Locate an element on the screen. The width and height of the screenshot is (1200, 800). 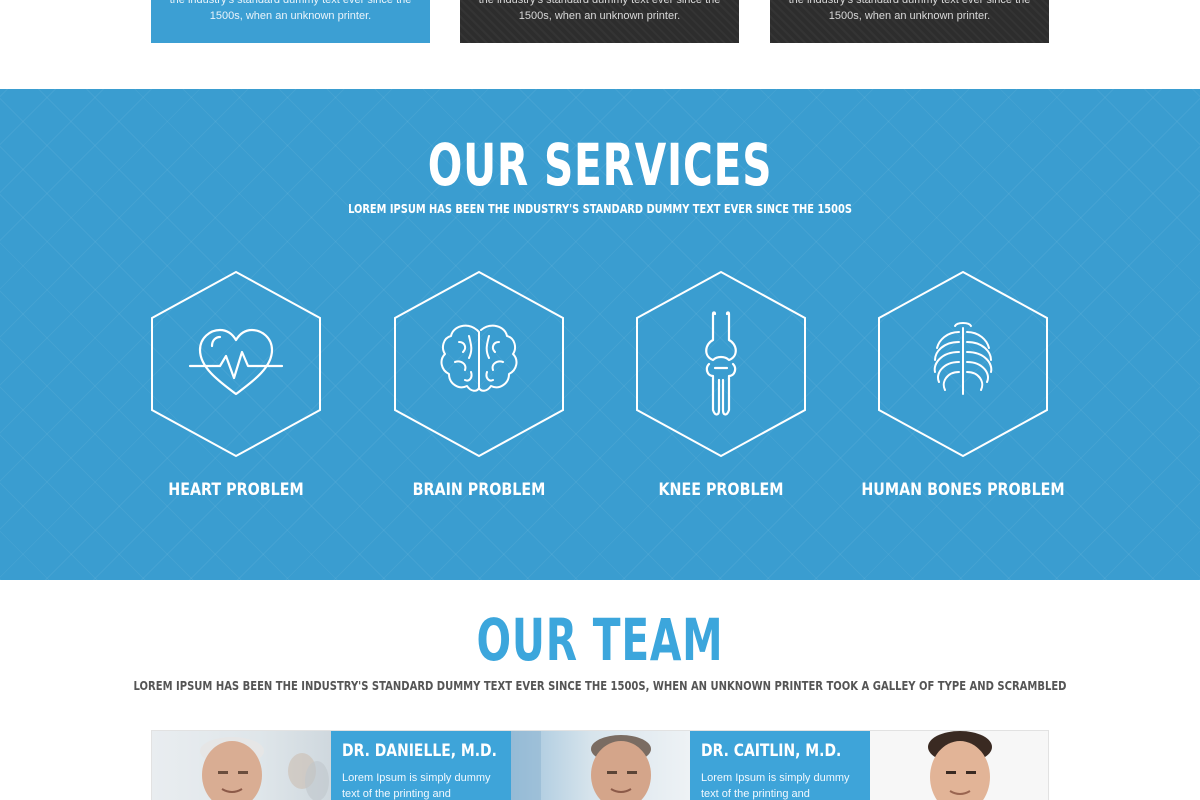
doctor-name: DR. DANIELLE, M.D. is located at coordinates (419, 751).